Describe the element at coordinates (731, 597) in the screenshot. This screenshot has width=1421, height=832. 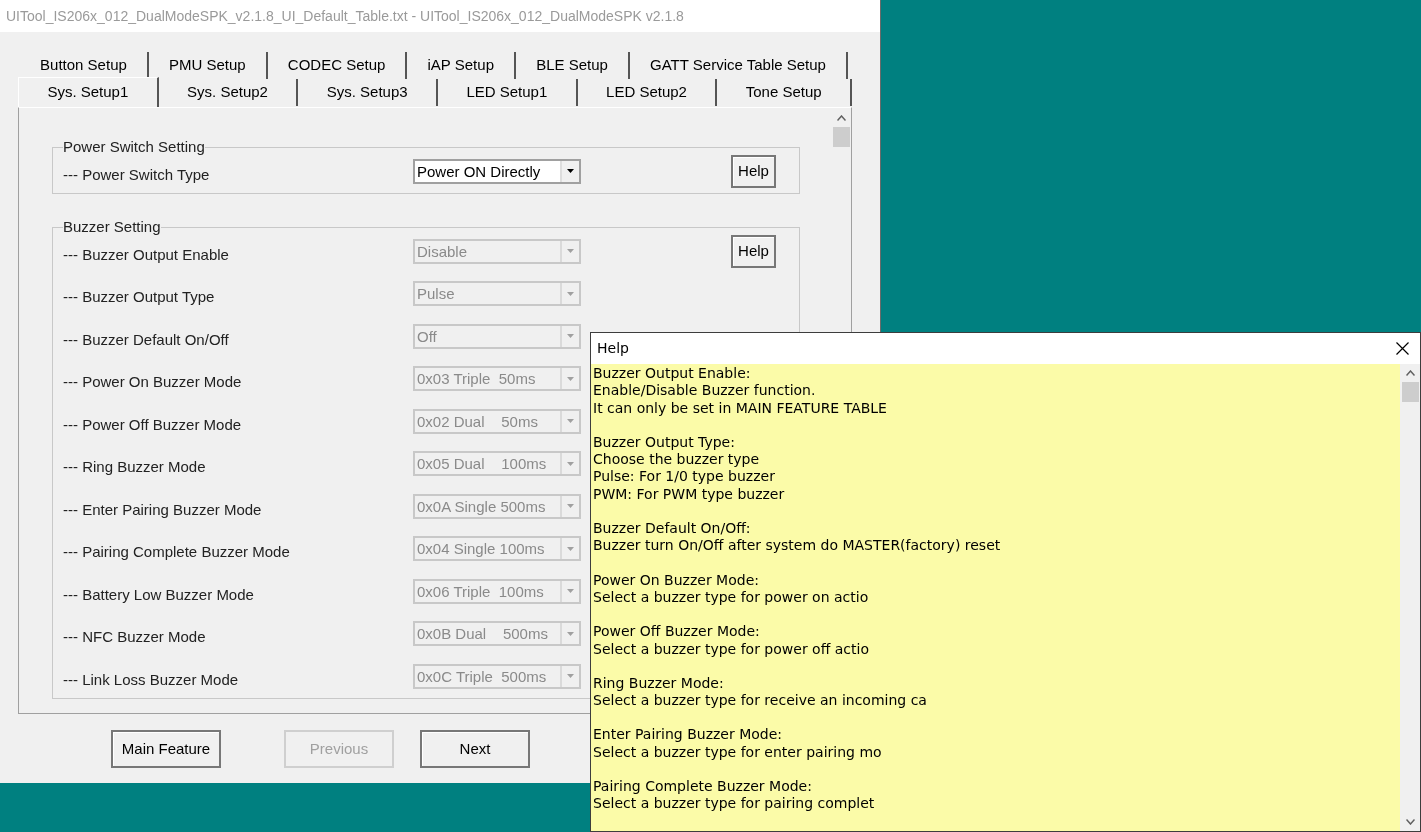
I see `help-text-line: Select a buzzer type for power on actio` at that location.